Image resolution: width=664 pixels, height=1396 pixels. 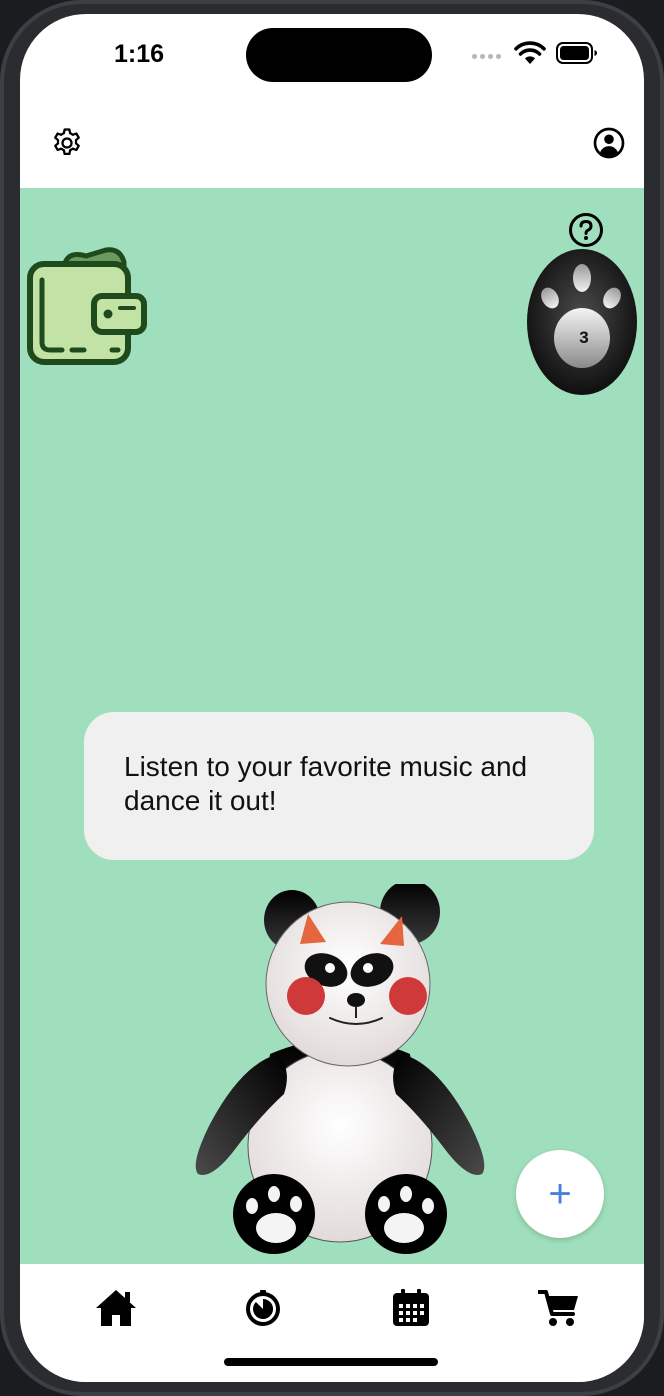 I want to click on paw-count: 3, so click(x=584, y=337).